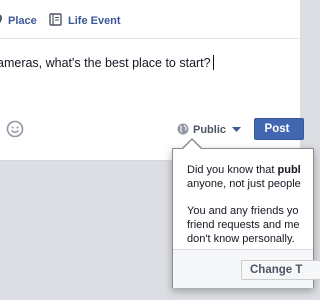 The width and height of the screenshot is (320, 300). Describe the element at coordinates (105, 63) in the screenshot. I see `status-text: ameras, what's the best place to start?` at that location.